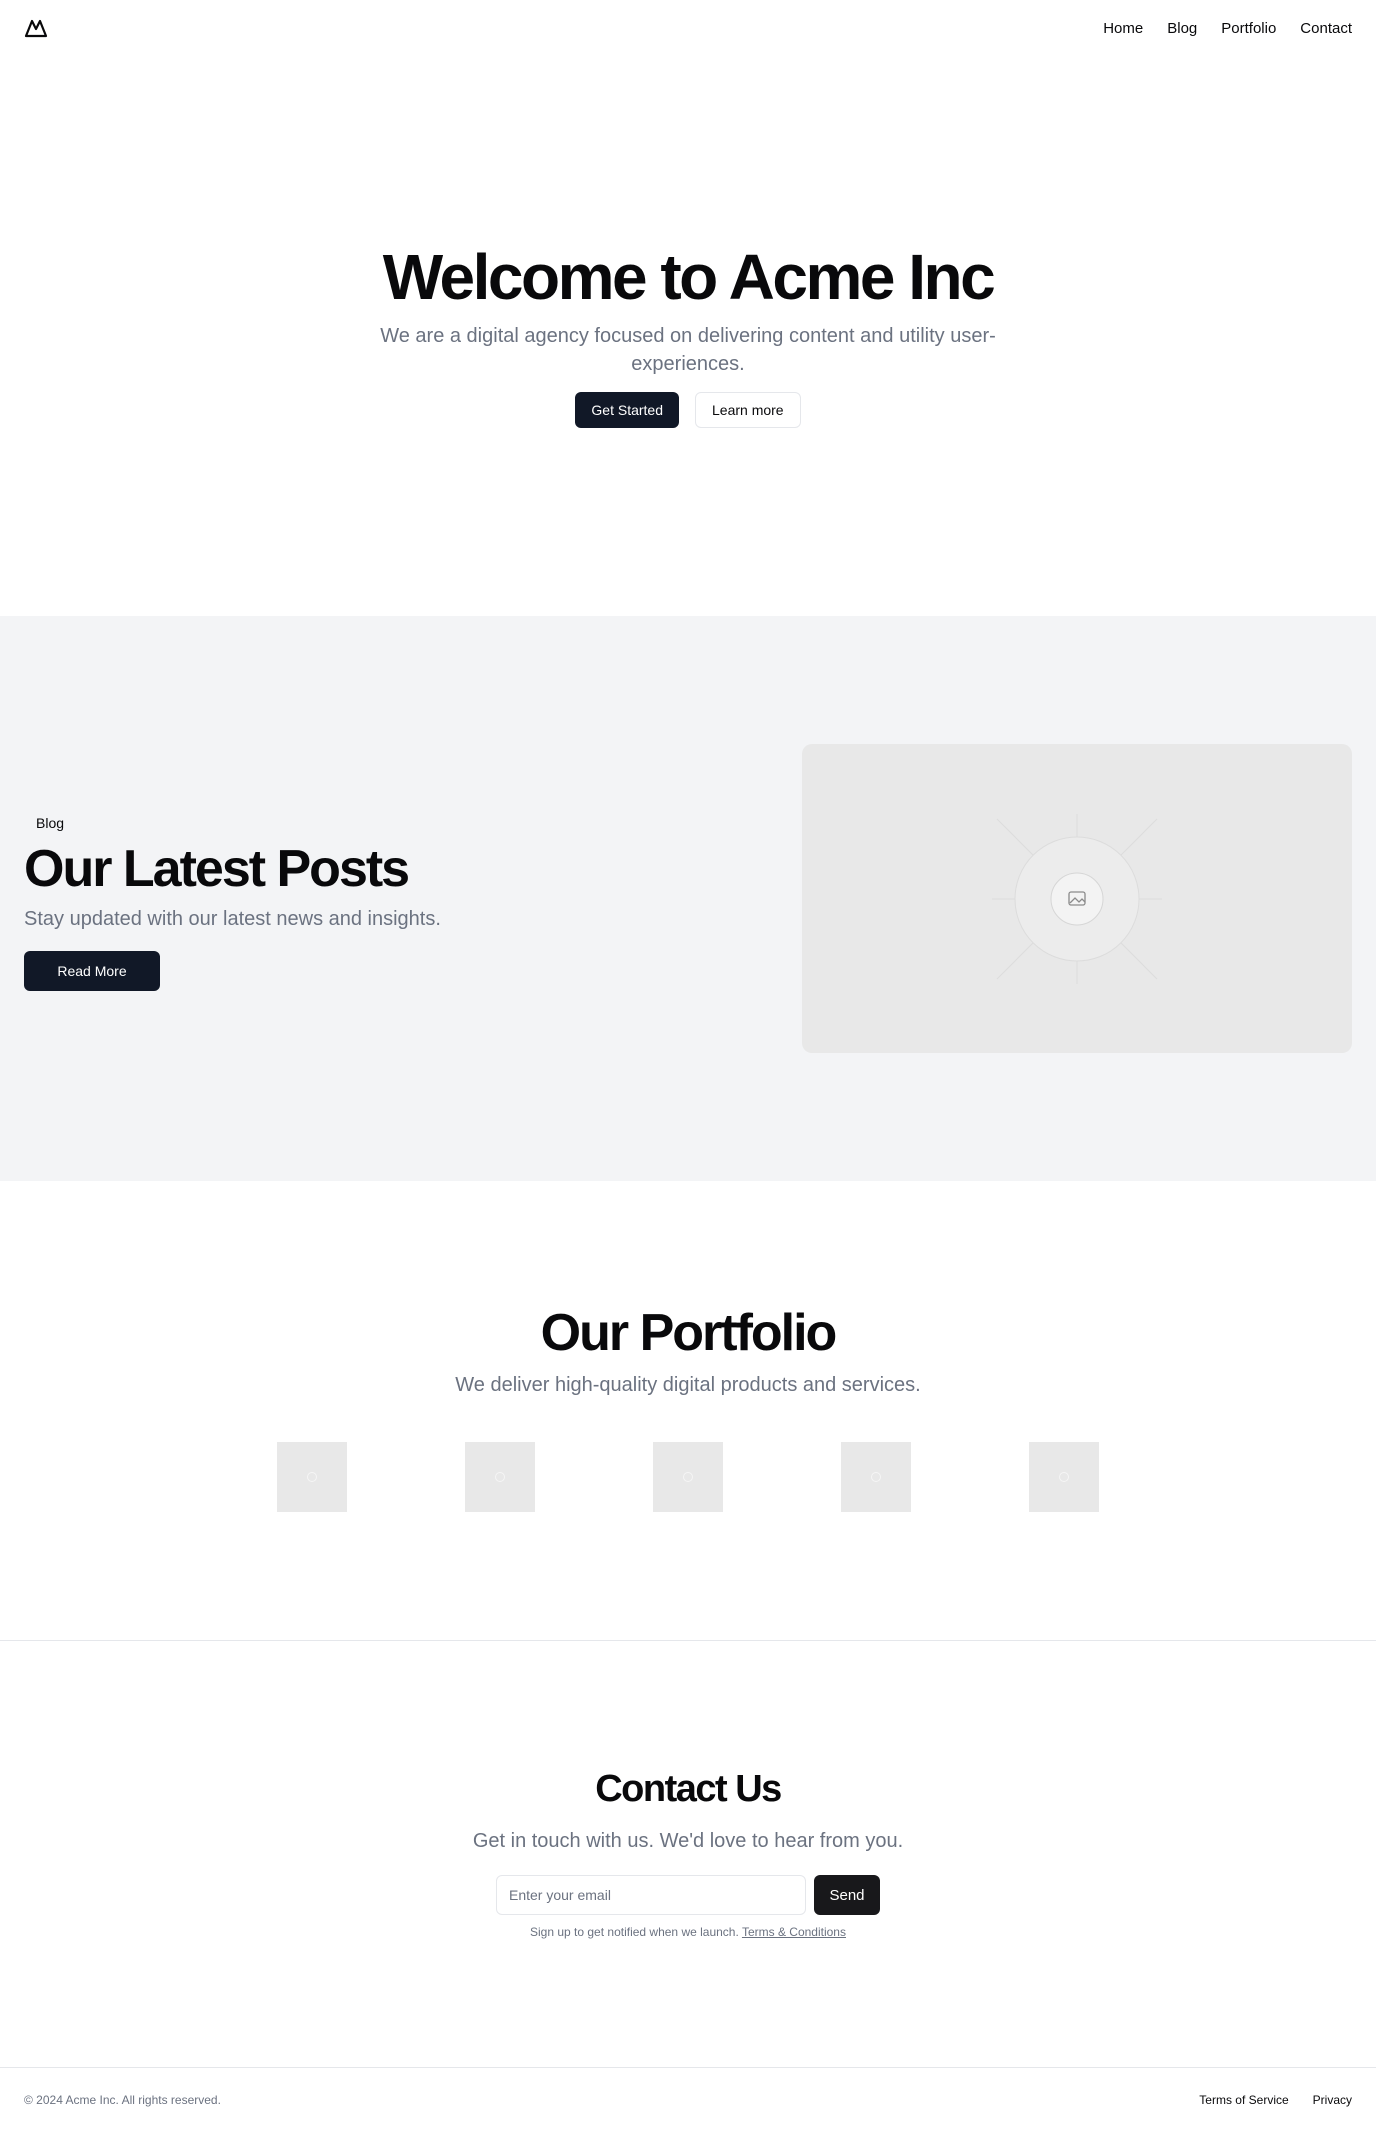  I want to click on mountain-icon, so click(36, 28).